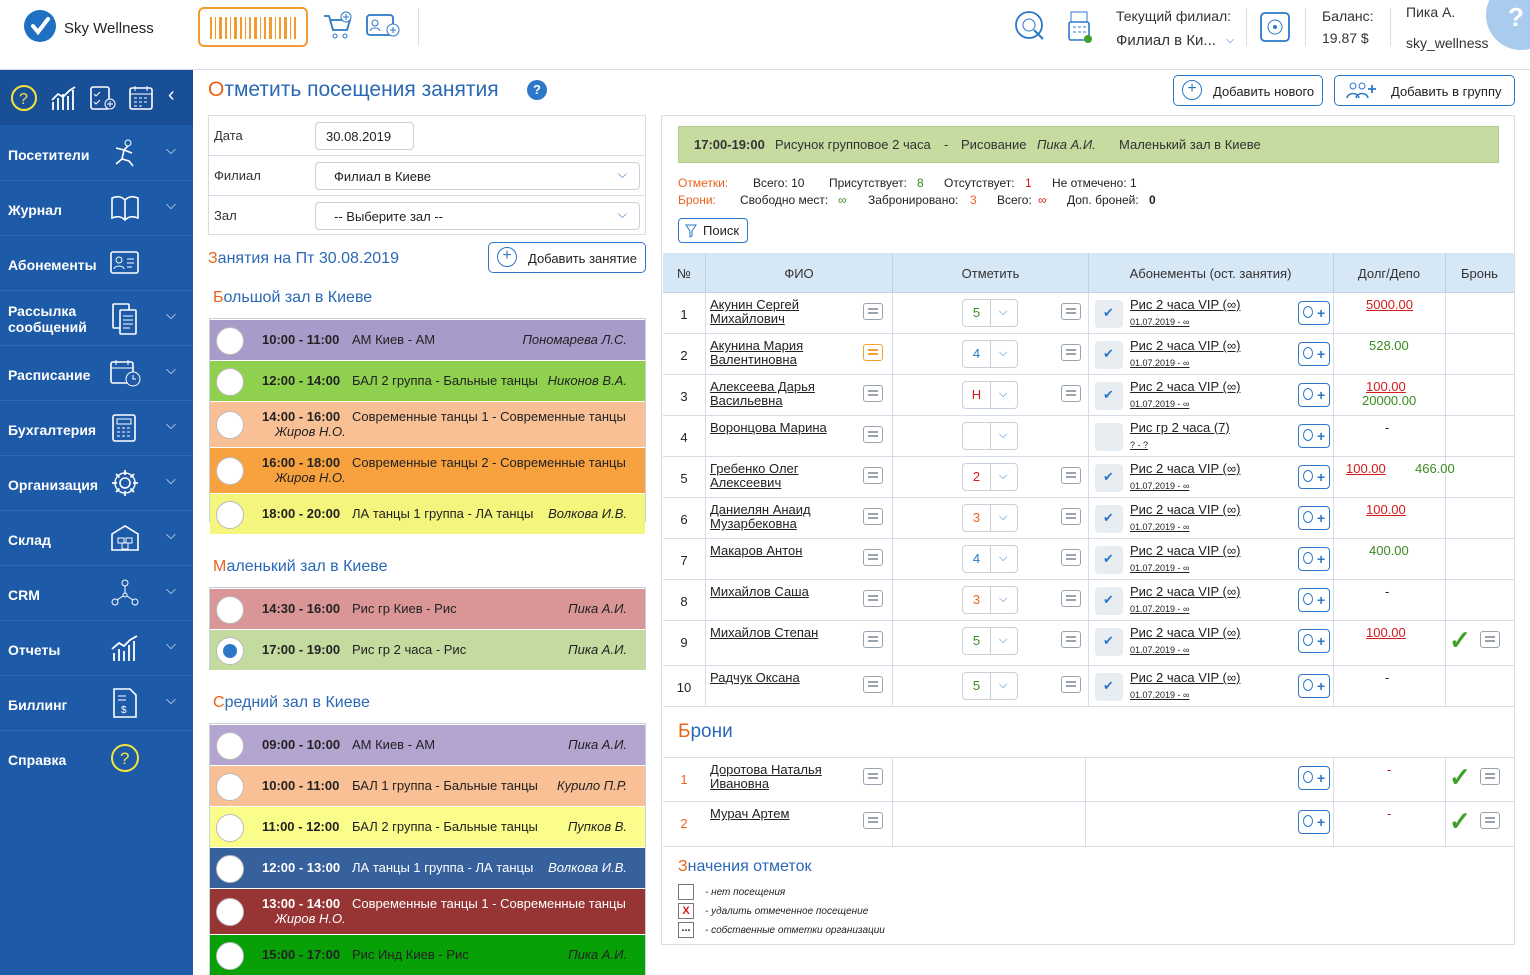 This screenshot has height=975, width=1530. Describe the element at coordinates (1447, 43) in the screenshot. I see `user-login: sky_wellness` at that location.